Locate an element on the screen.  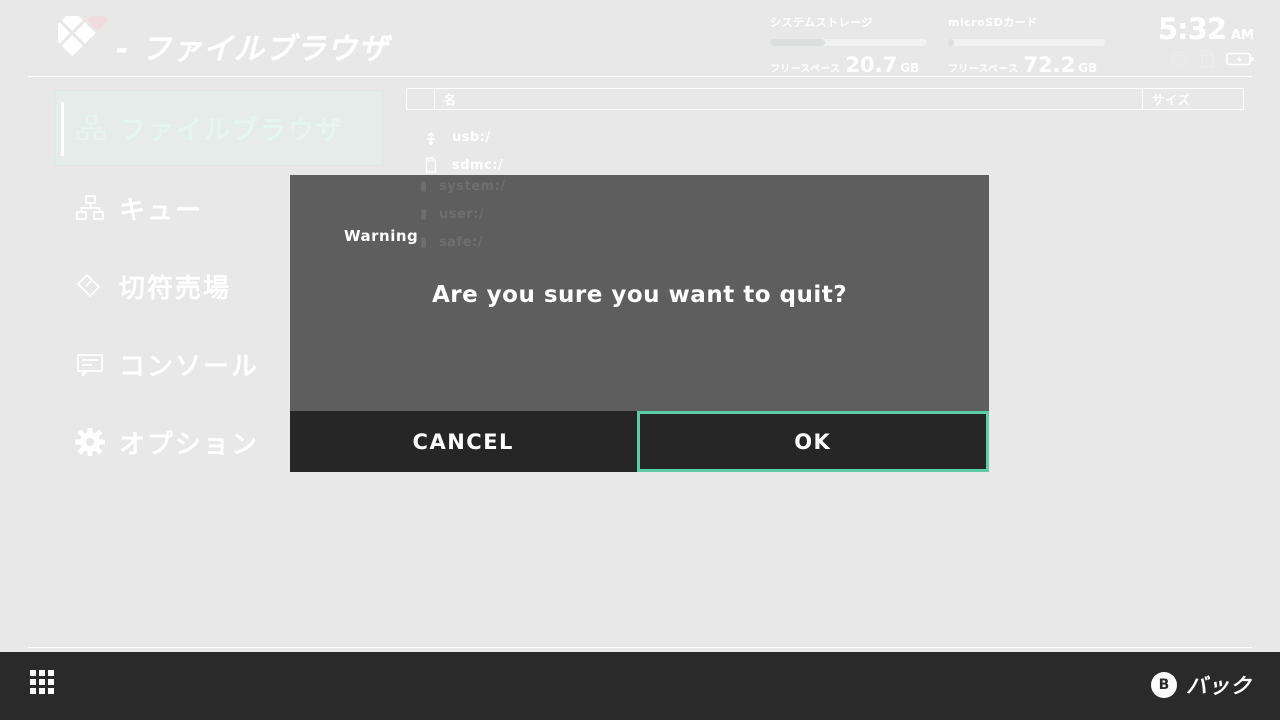
diamond-logo-icon is located at coordinates (80, 32).